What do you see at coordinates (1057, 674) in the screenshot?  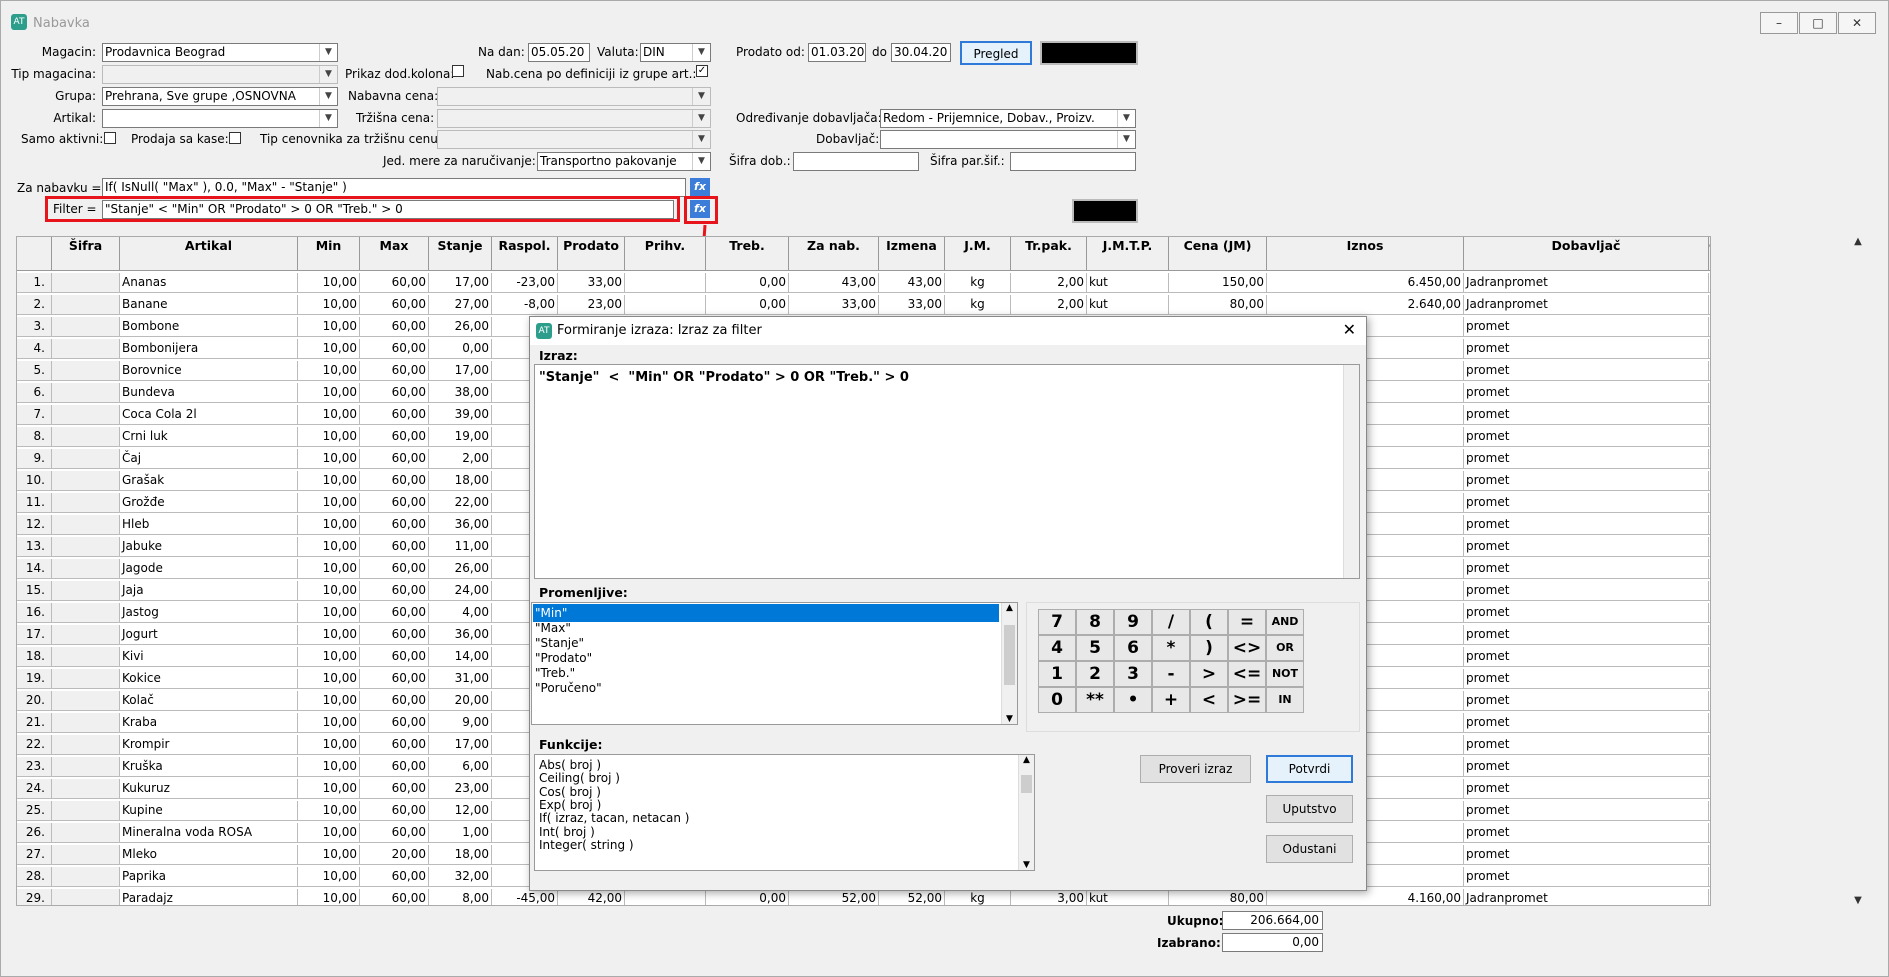 I see `operator-key: 1` at bounding box center [1057, 674].